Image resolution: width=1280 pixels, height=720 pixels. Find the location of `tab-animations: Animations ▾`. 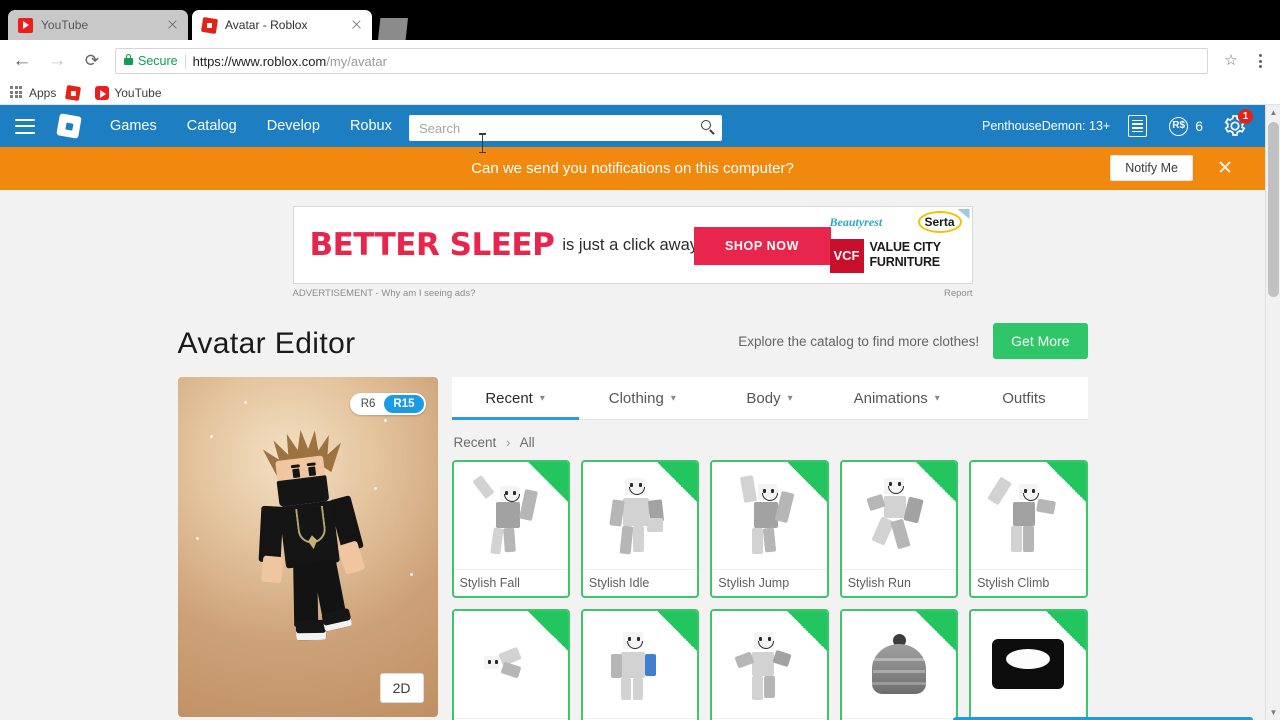

tab-animations: Animations ▾ is located at coordinates (896, 398).